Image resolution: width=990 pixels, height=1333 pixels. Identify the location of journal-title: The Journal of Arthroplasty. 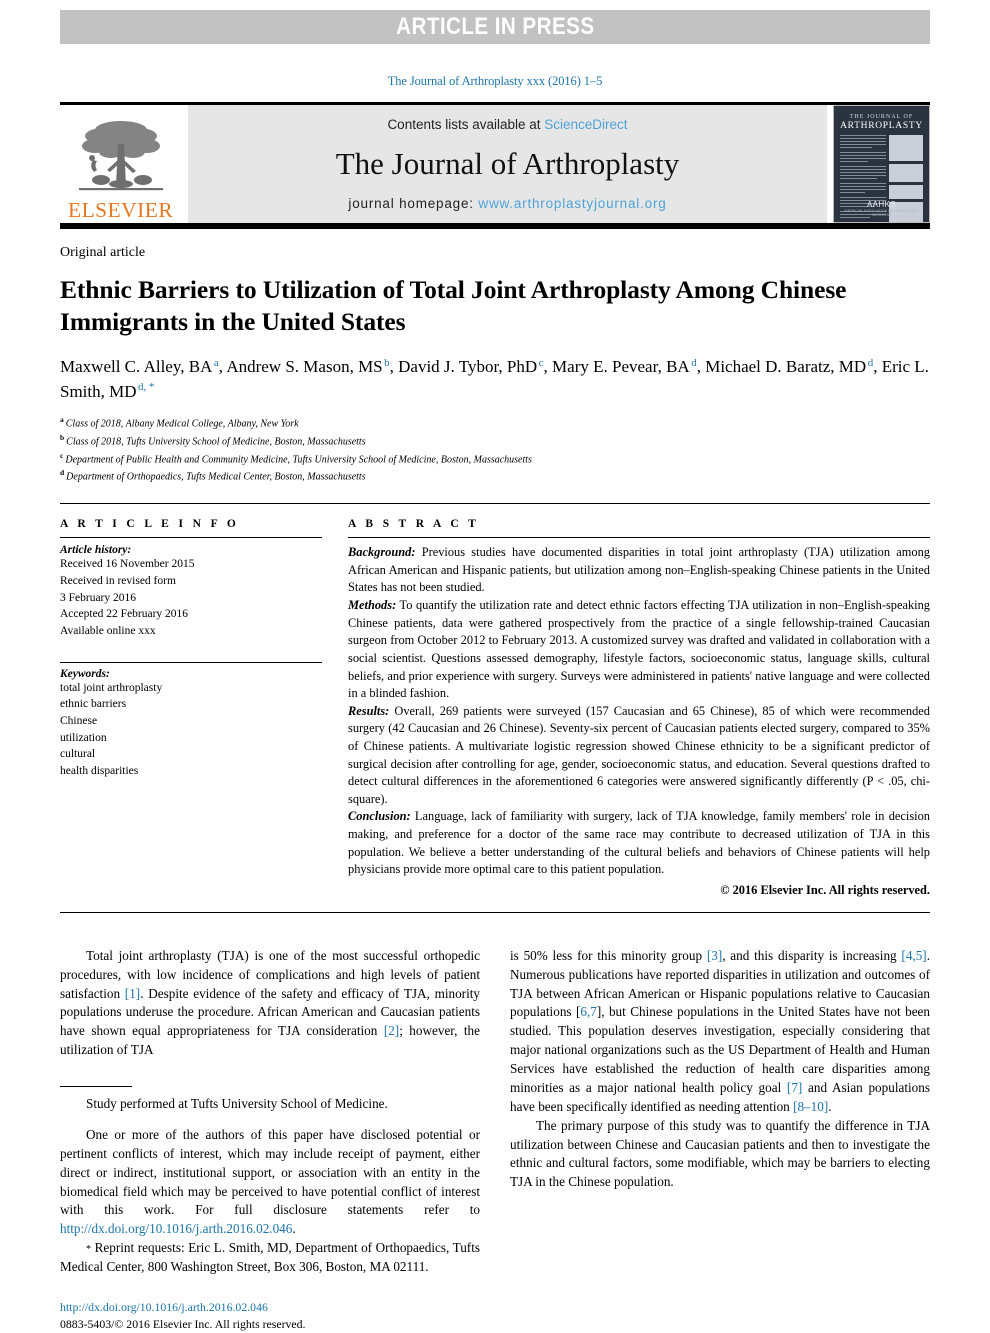
(507, 163).